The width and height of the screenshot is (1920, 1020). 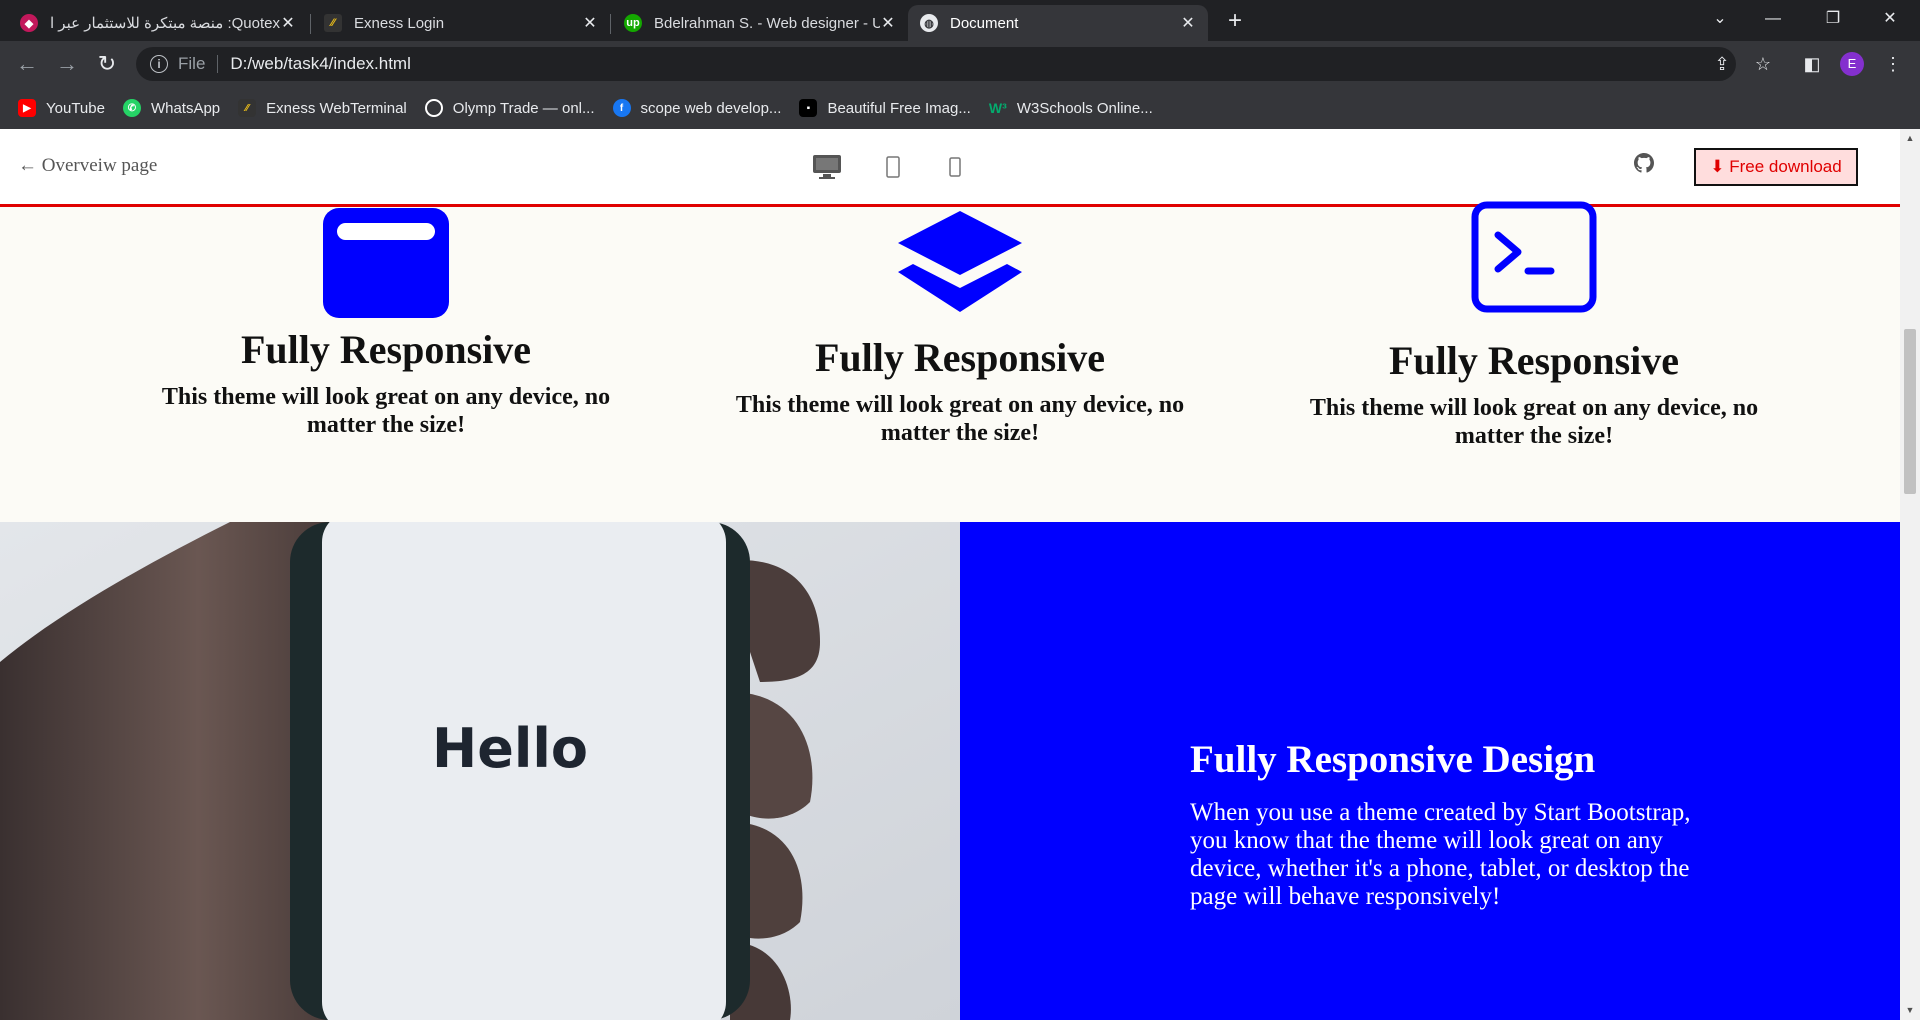 What do you see at coordinates (997, 108) in the screenshot?
I see `w3schools-icon: W³` at bounding box center [997, 108].